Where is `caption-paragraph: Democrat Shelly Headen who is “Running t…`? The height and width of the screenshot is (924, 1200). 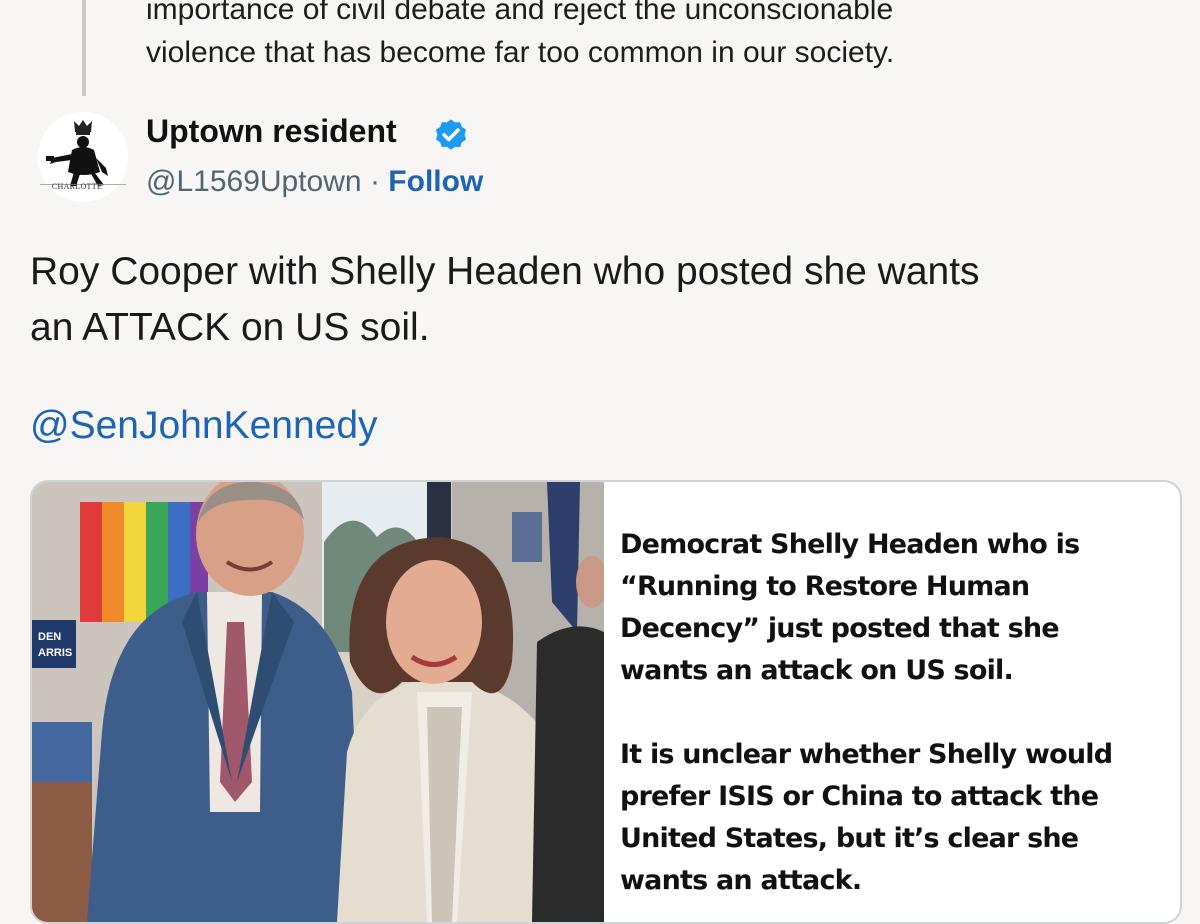
caption-paragraph: Democrat Shelly Headen who is “Running t… is located at coordinates (890, 608).